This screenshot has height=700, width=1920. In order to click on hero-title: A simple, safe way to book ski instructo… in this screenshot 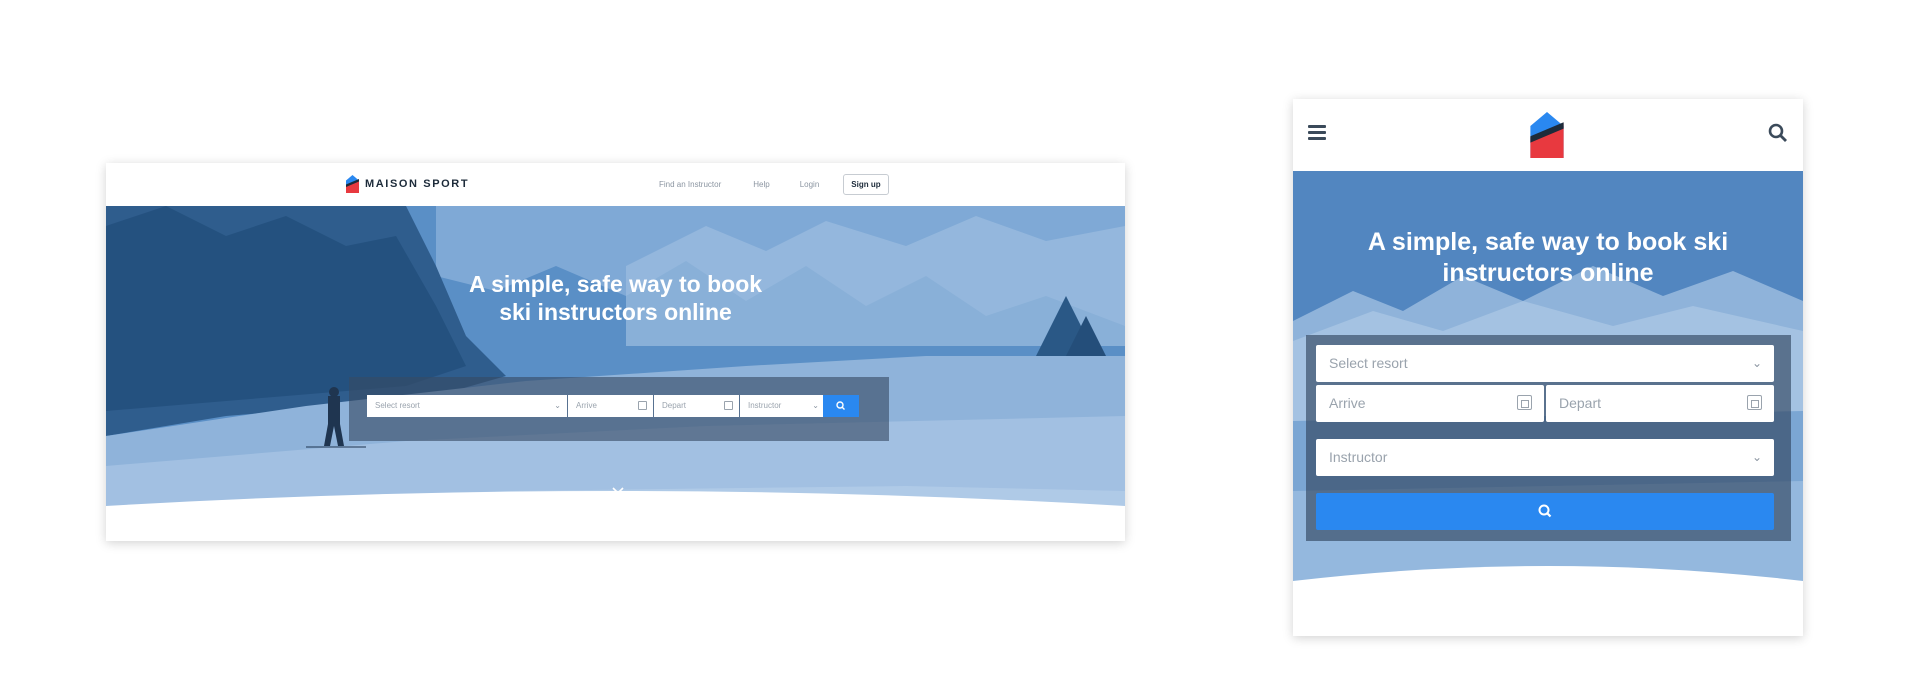, I will do `click(615, 298)`.